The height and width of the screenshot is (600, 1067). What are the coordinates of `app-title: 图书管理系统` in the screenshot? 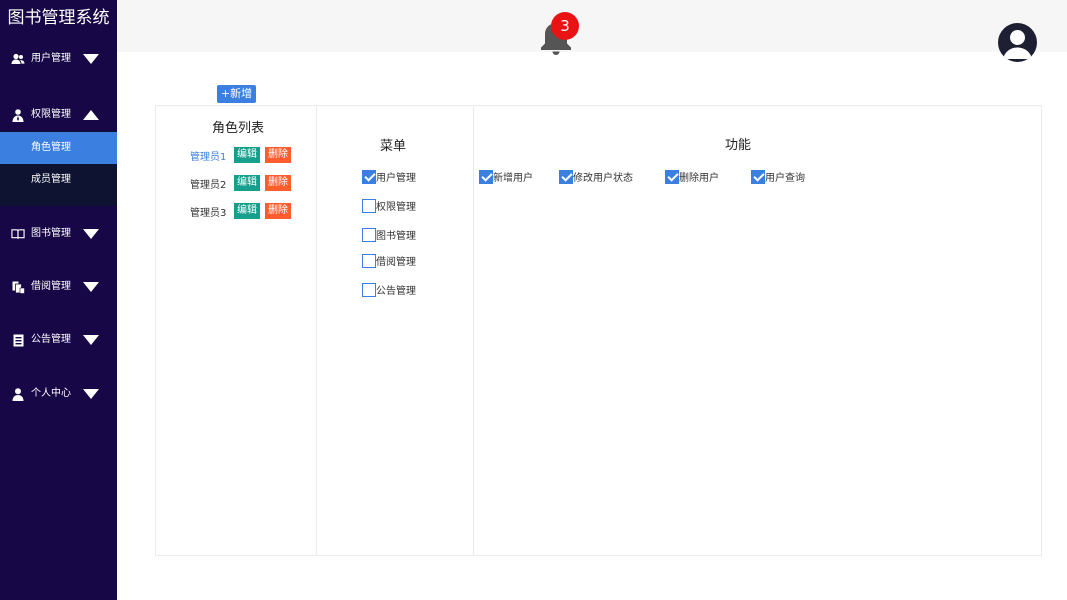 It's located at (58, 18).